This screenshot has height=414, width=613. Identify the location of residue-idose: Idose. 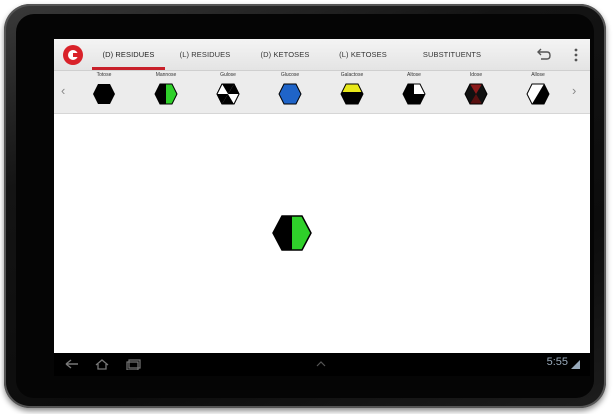
(476, 92).